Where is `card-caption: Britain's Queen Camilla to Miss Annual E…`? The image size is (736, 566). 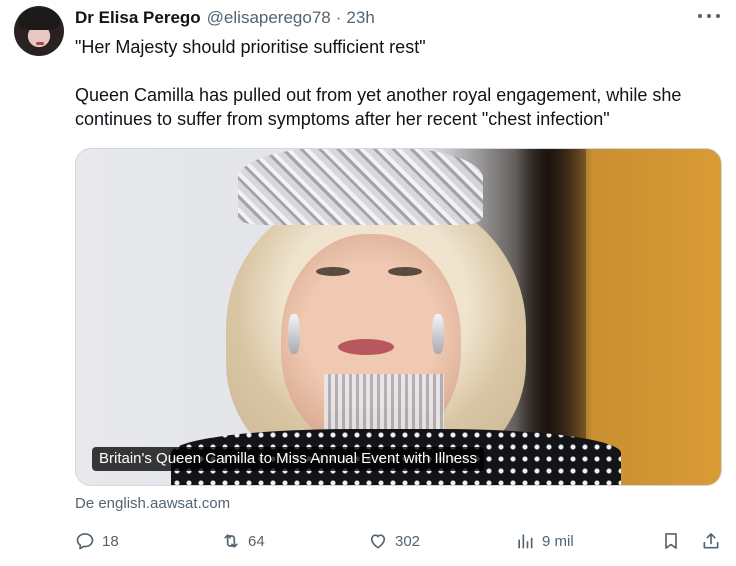
card-caption: Britain's Queen Camilla to Miss Annual E… is located at coordinates (288, 459).